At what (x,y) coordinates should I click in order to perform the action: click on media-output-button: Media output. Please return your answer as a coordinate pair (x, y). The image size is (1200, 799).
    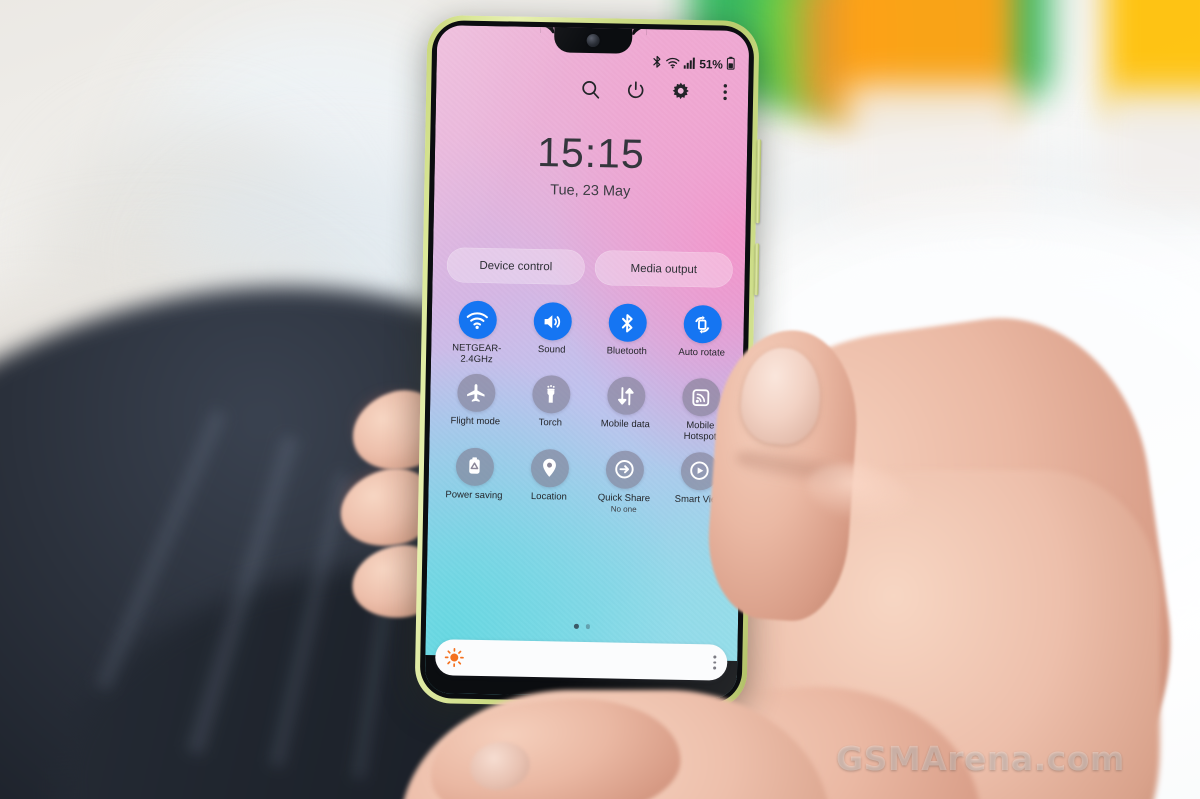
    Looking at the image, I should click on (664, 269).